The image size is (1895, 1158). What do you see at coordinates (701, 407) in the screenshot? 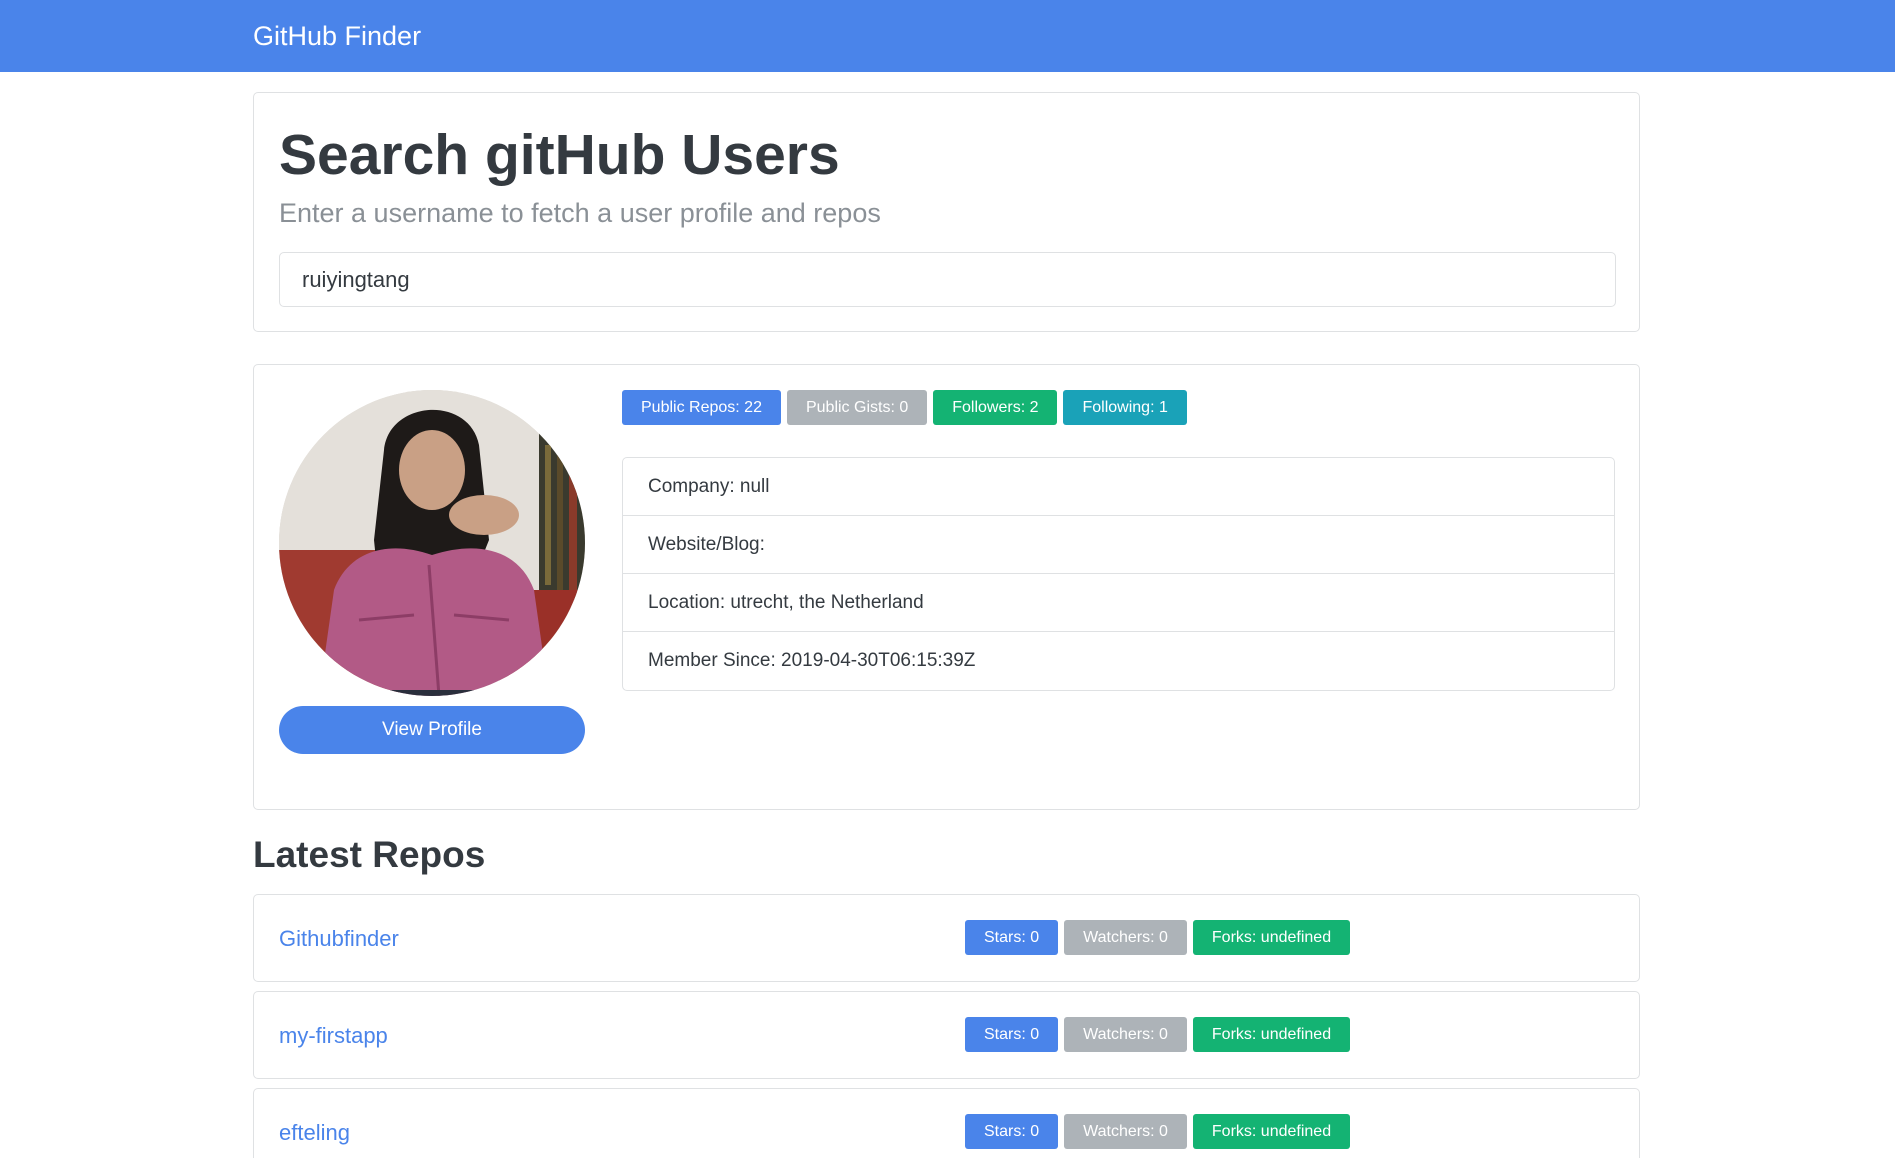
I see `public-repos-badge: Public Repos: 22` at bounding box center [701, 407].